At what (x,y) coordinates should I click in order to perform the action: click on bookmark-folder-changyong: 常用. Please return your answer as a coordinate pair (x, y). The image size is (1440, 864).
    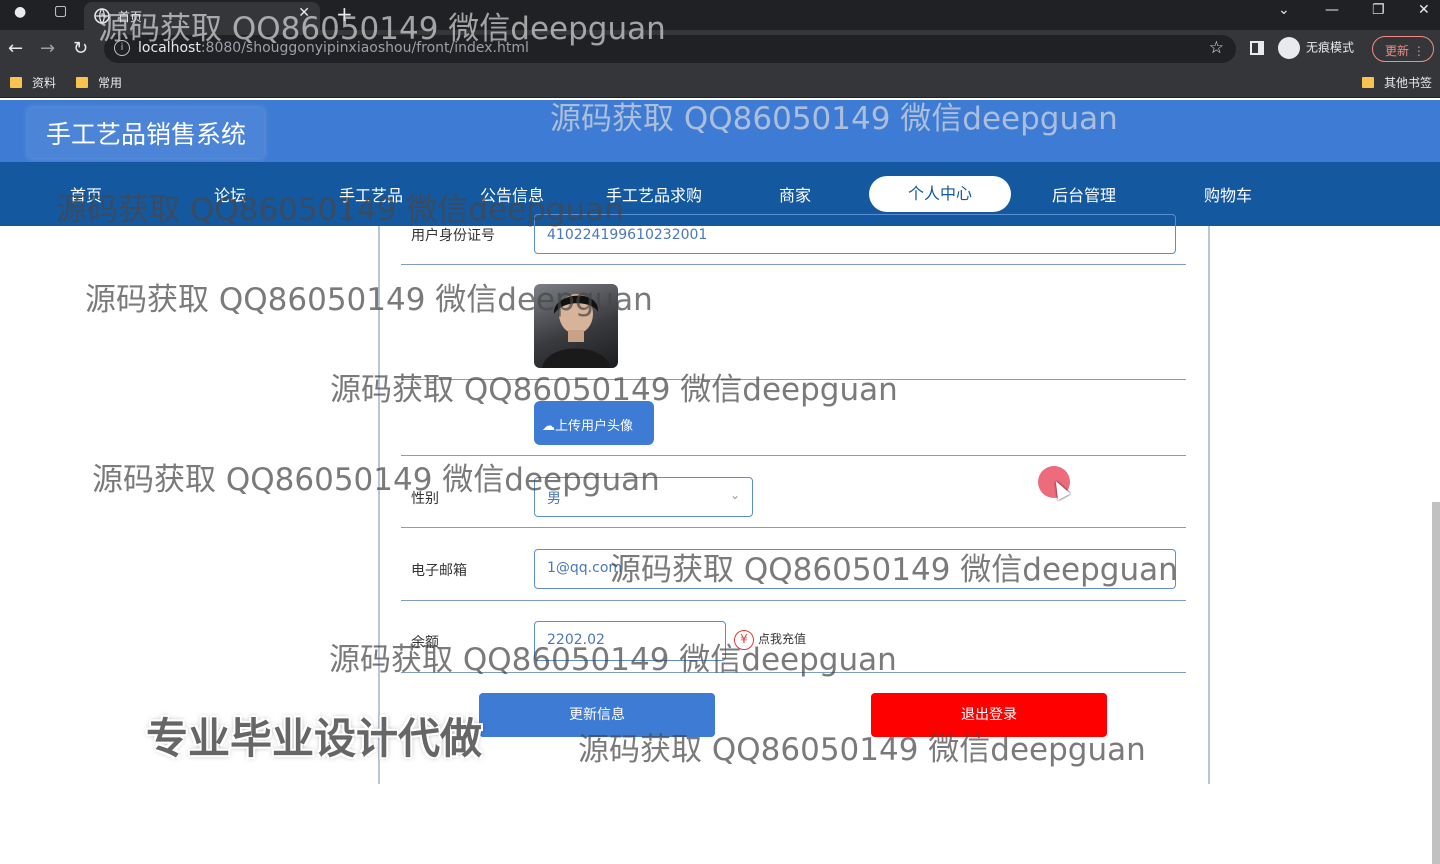
    Looking at the image, I should click on (99, 82).